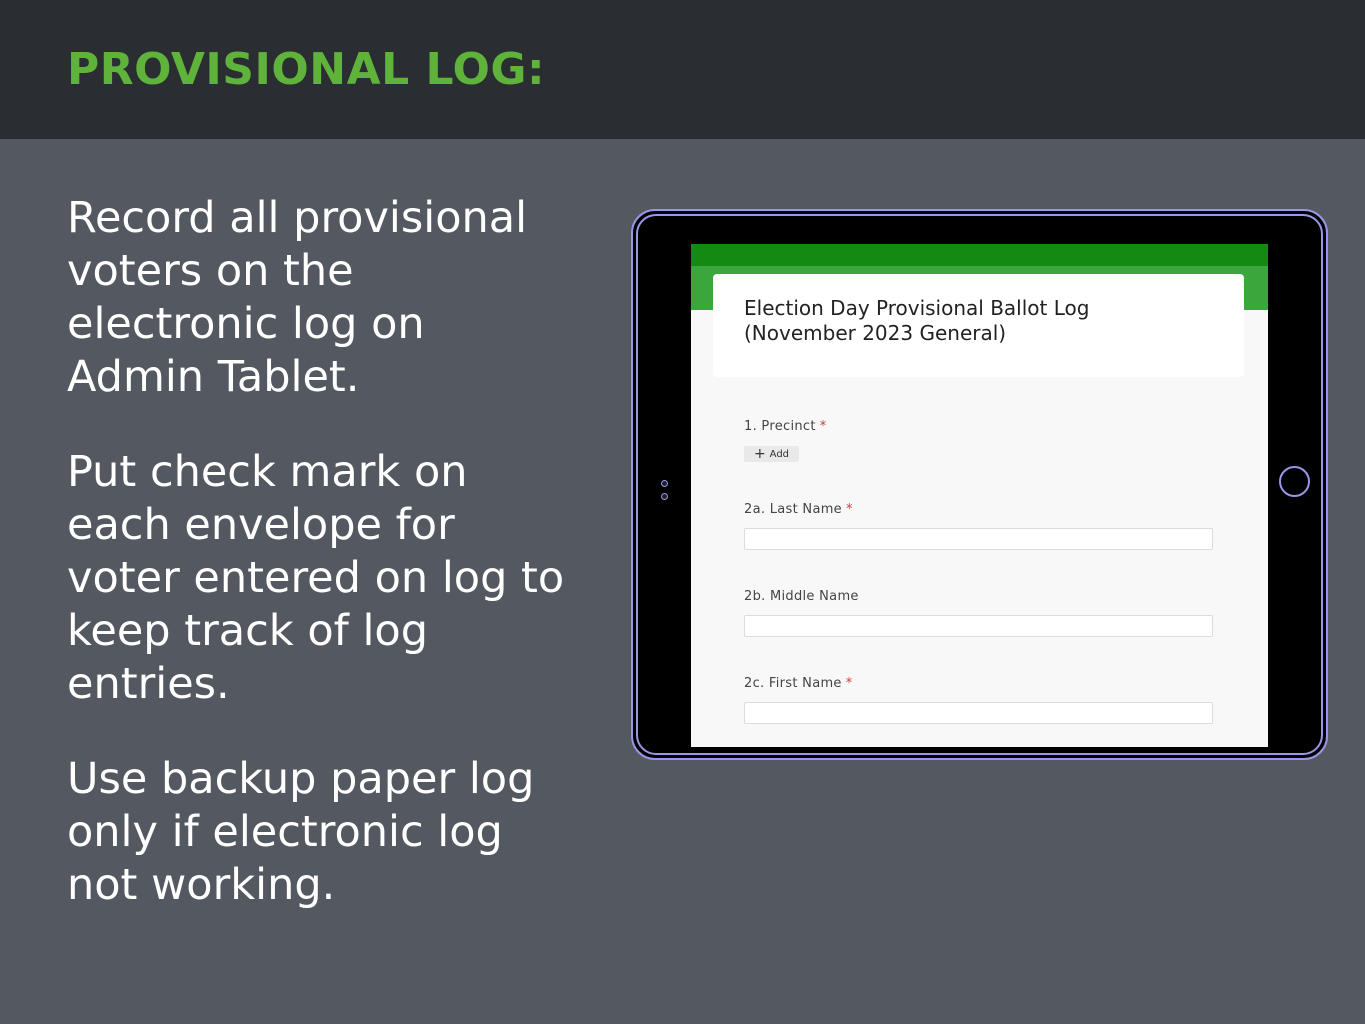  What do you see at coordinates (978, 713) in the screenshot?
I see `first-name-input` at bounding box center [978, 713].